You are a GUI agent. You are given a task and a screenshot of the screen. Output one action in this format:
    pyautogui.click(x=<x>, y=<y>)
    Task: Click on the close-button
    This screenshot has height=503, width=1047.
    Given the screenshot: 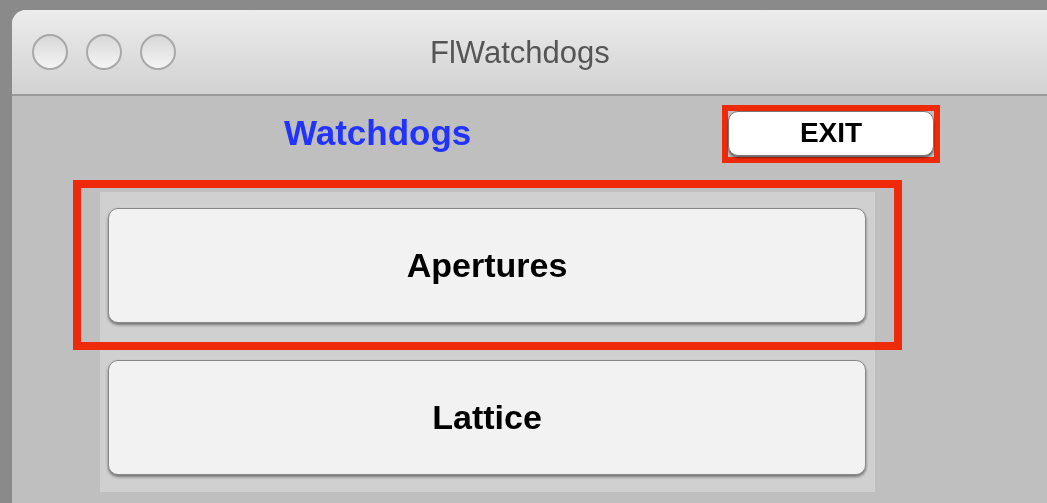 What is the action you would take?
    pyautogui.click(x=50, y=52)
    